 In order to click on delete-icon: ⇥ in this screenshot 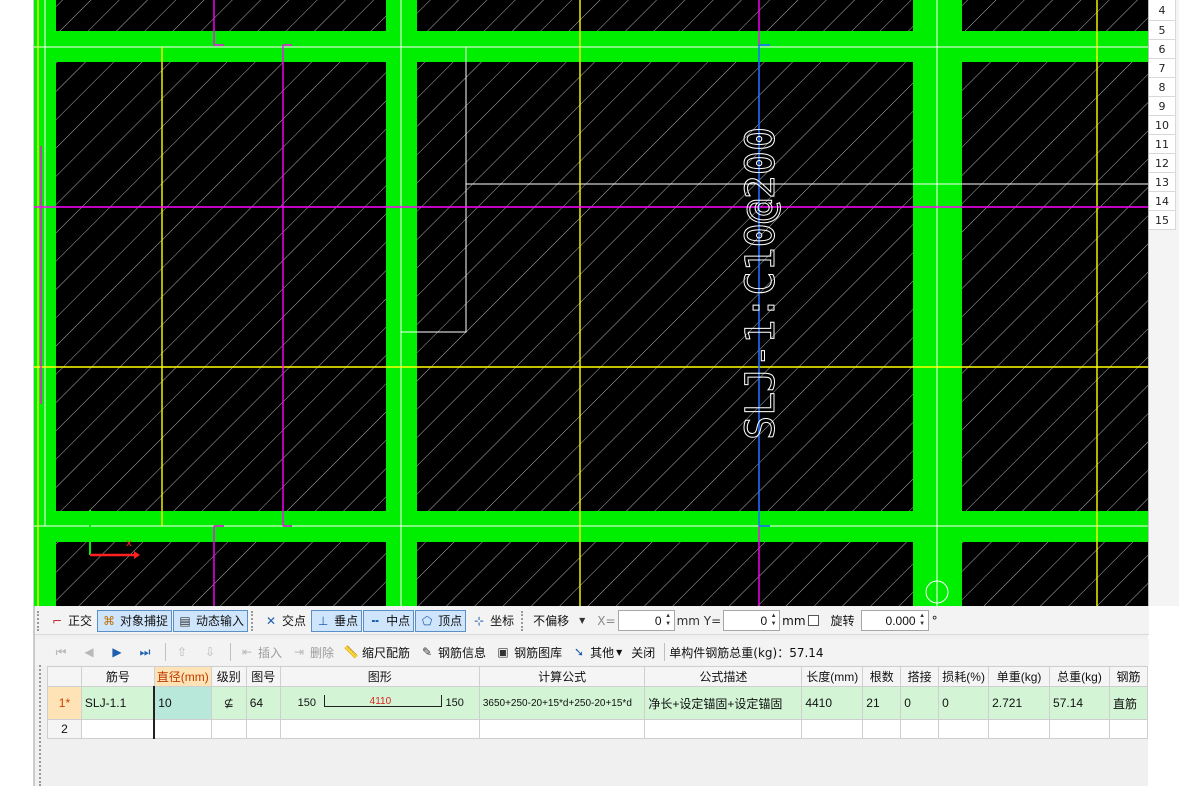, I will do `click(299, 652)`.